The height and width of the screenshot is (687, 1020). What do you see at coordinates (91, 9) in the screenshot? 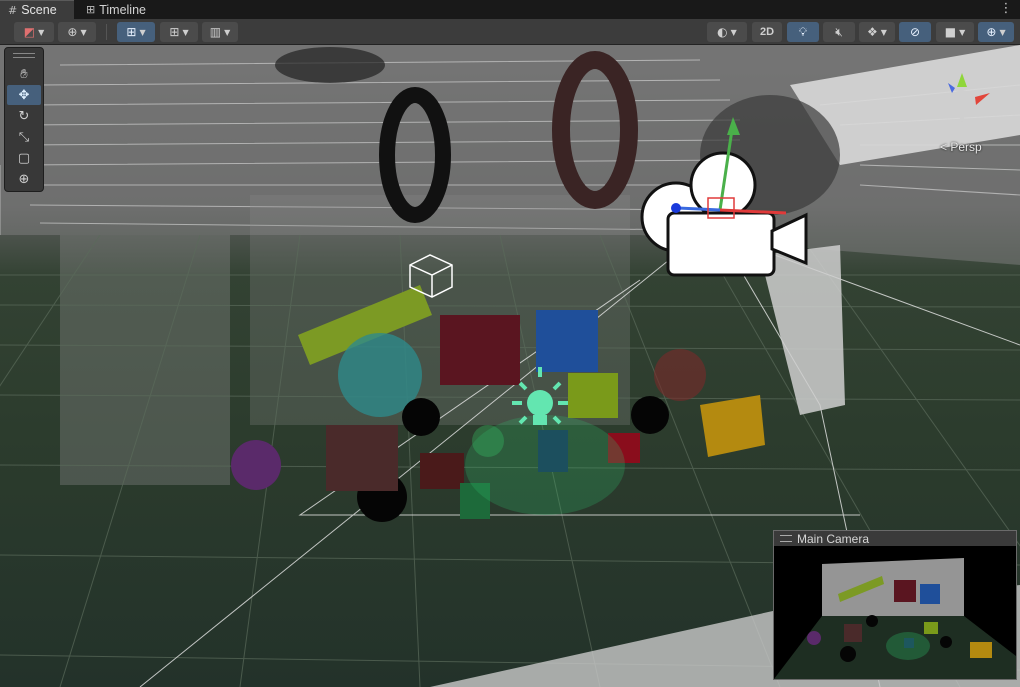
I see `timeline-icon: ⊞` at bounding box center [91, 9].